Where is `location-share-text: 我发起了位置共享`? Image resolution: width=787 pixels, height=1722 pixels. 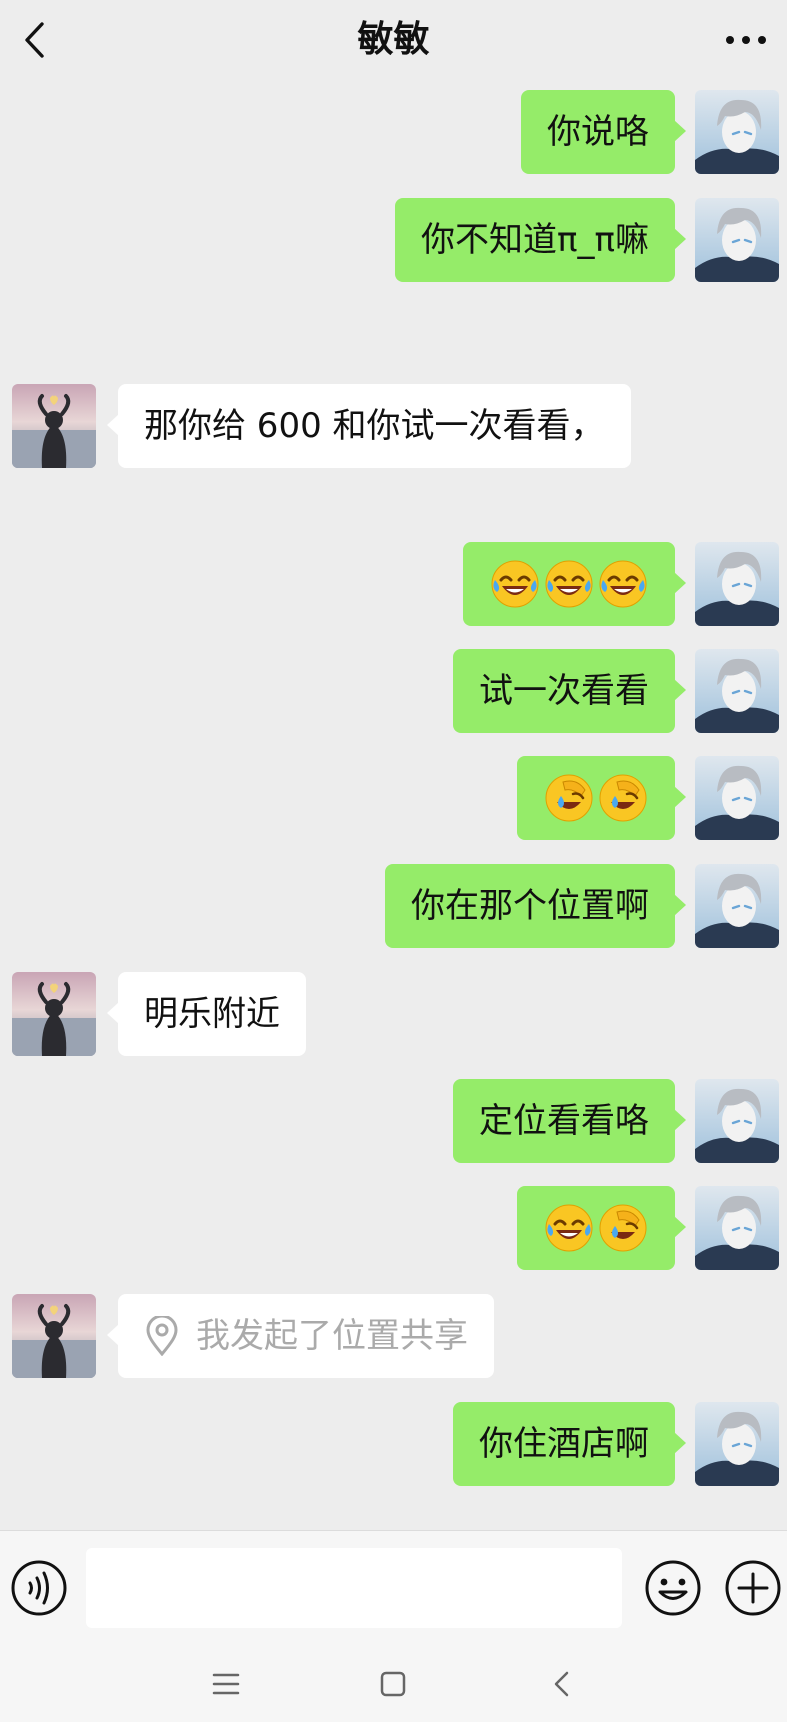
location-share-text: 我发起了位置共享 is located at coordinates (332, 1336).